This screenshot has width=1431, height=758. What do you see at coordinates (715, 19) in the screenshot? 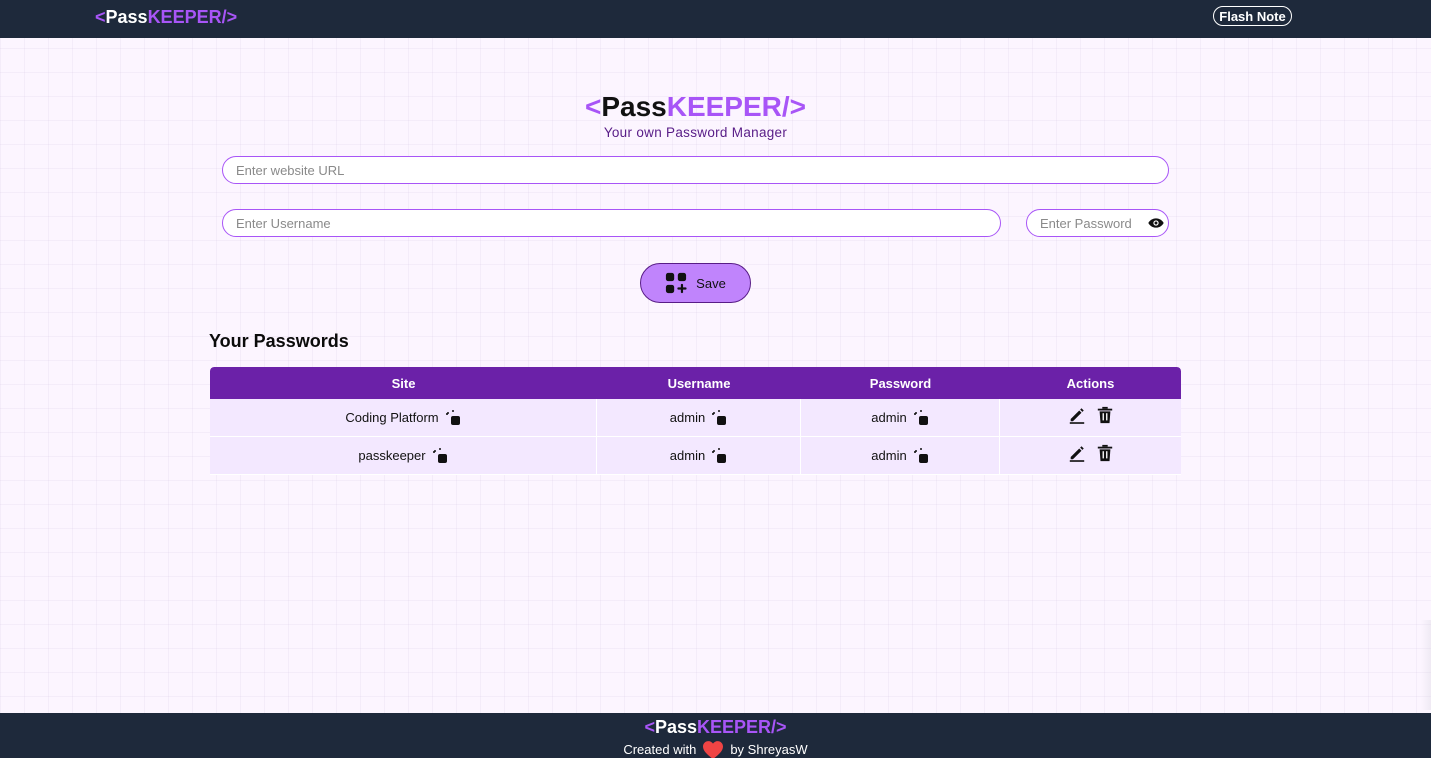
I see `navbar: <PassKEEPER/> Flash Note` at bounding box center [715, 19].